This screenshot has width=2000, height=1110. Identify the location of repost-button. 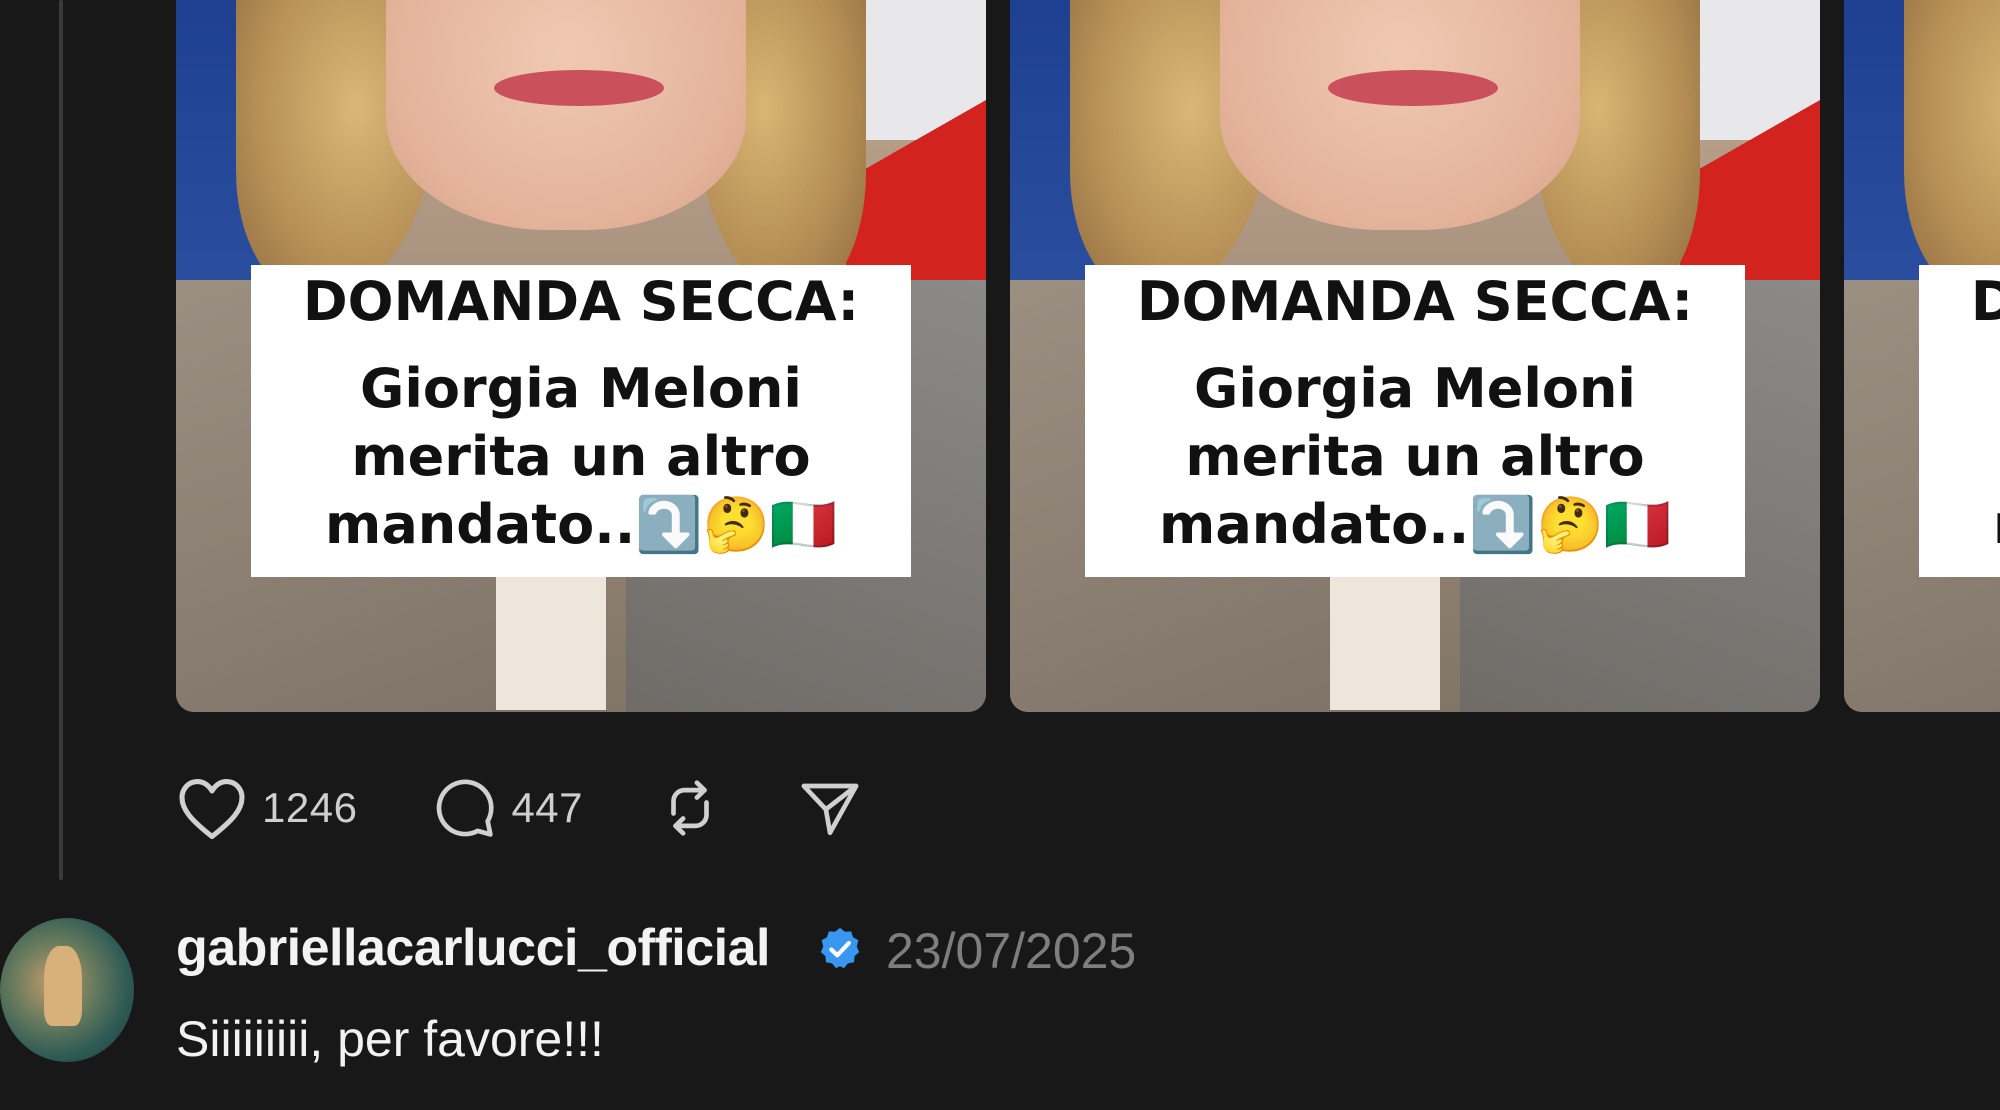
(690, 808).